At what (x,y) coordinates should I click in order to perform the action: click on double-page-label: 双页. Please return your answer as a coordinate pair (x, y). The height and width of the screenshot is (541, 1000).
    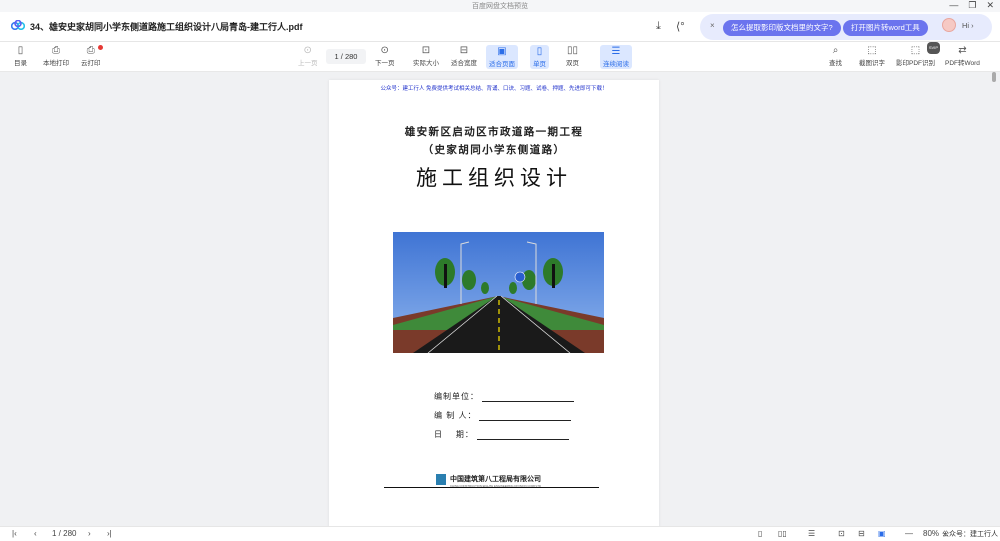
    Looking at the image, I should click on (572, 63).